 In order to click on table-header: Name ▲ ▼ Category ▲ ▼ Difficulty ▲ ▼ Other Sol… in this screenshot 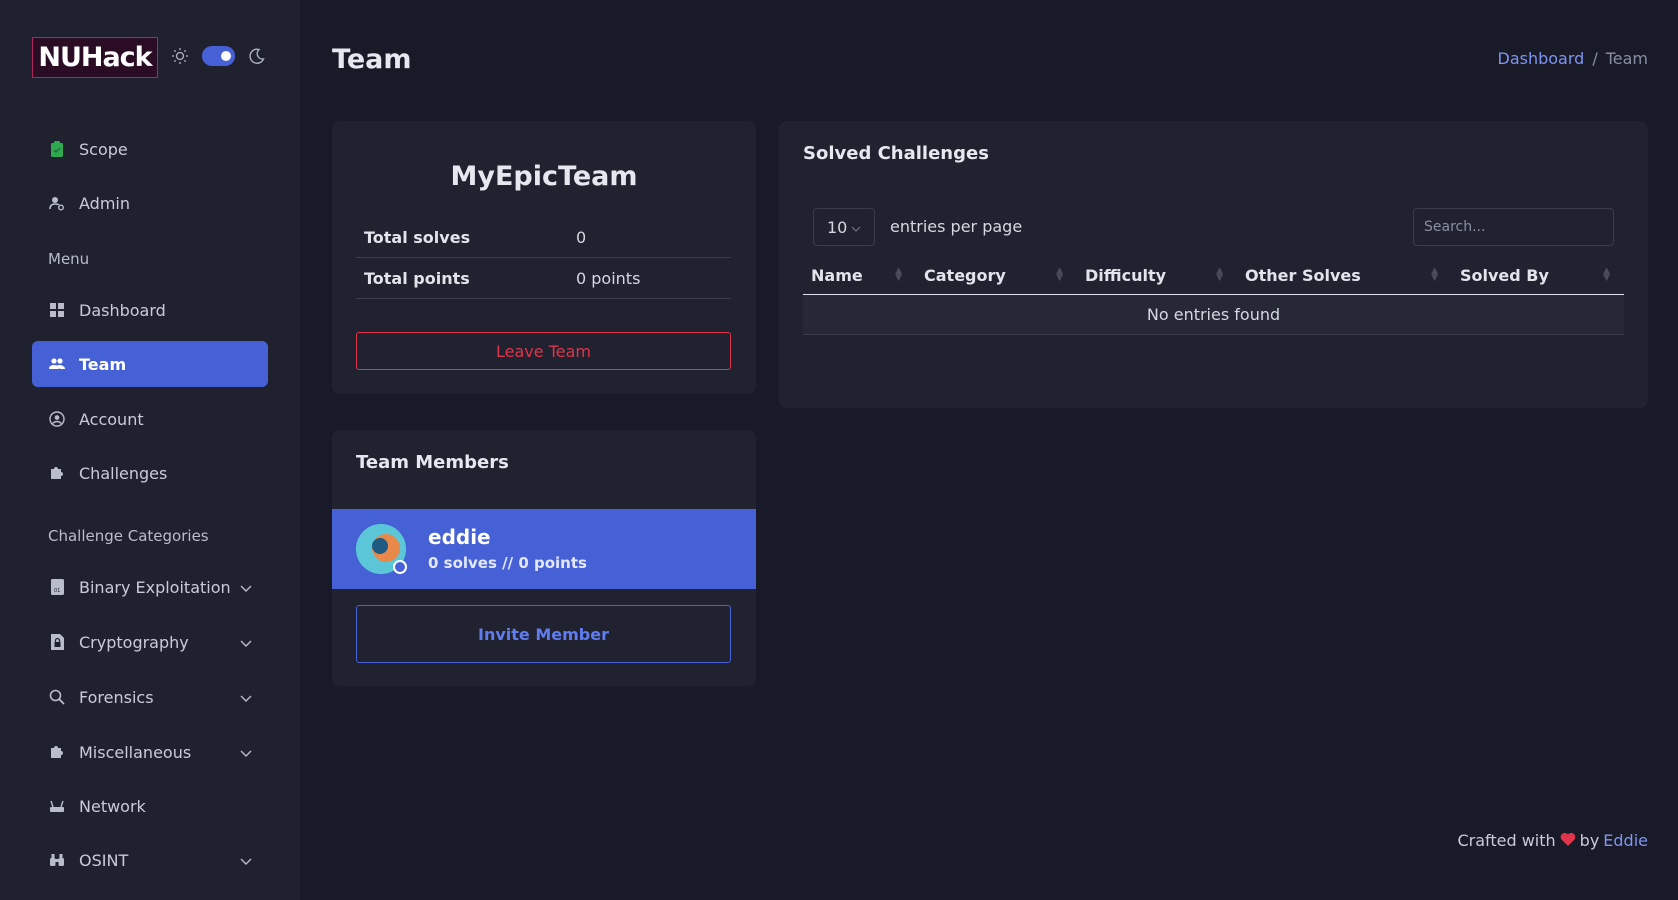, I will do `click(1213, 275)`.